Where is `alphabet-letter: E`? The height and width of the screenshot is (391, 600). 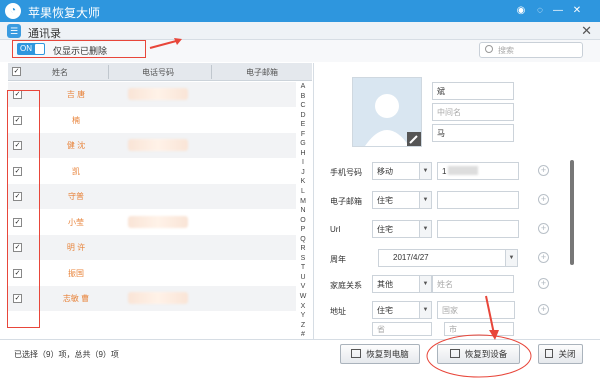 alphabet-letter: E is located at coordinates (303, 125).